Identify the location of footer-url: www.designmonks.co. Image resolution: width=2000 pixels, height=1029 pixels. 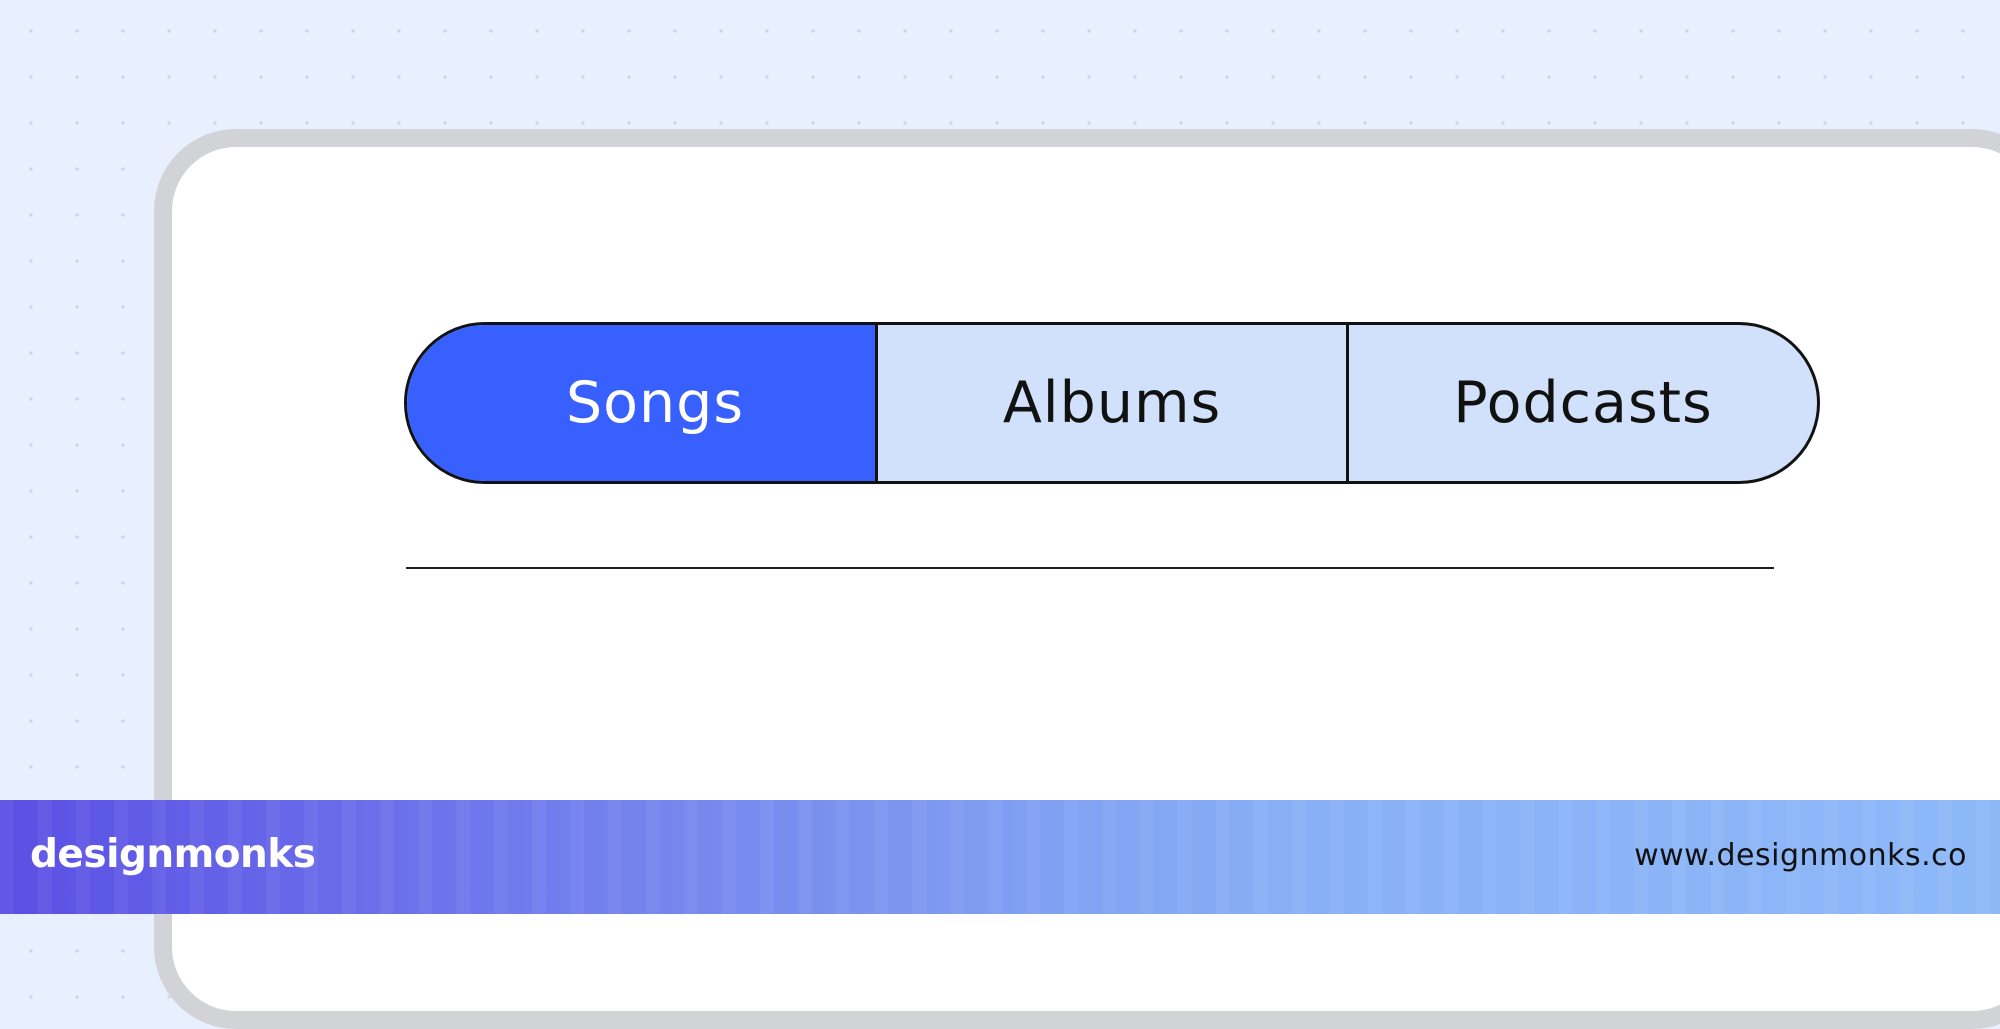
(1800, 855).